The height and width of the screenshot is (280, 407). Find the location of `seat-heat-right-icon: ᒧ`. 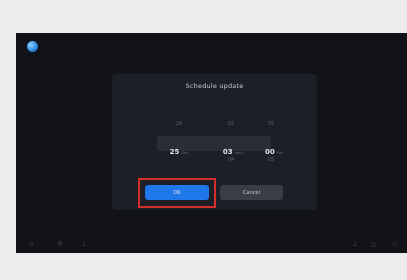

seat-heat-right-icon: ᒧ is located at coordinates (354, 244).